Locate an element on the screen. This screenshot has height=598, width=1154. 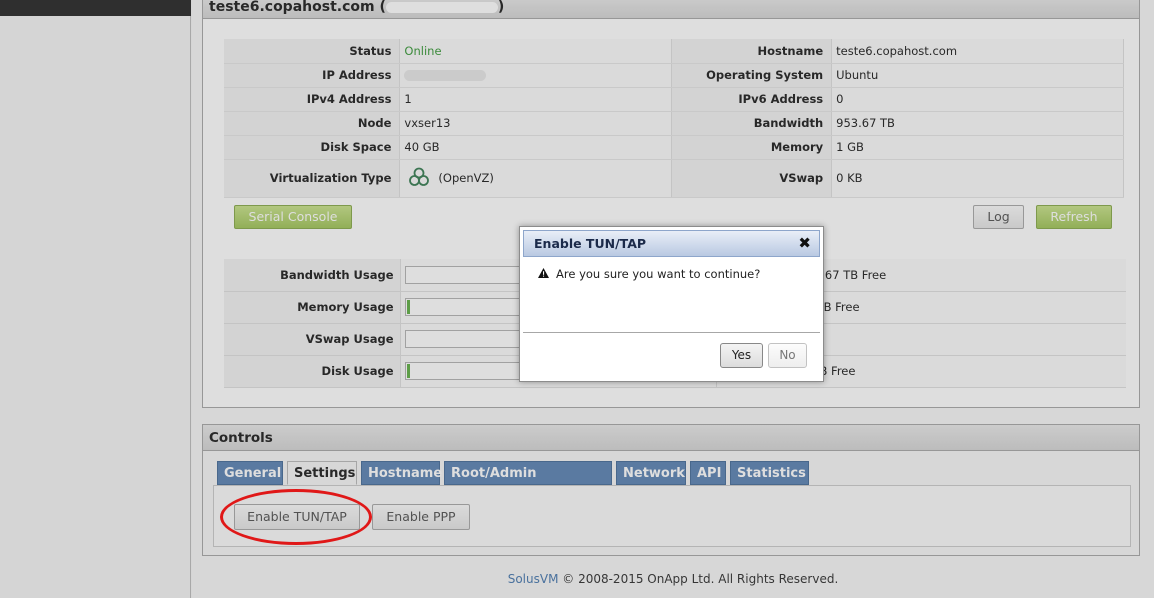
close-icon: ✖ is located at coordinates (804, 243).